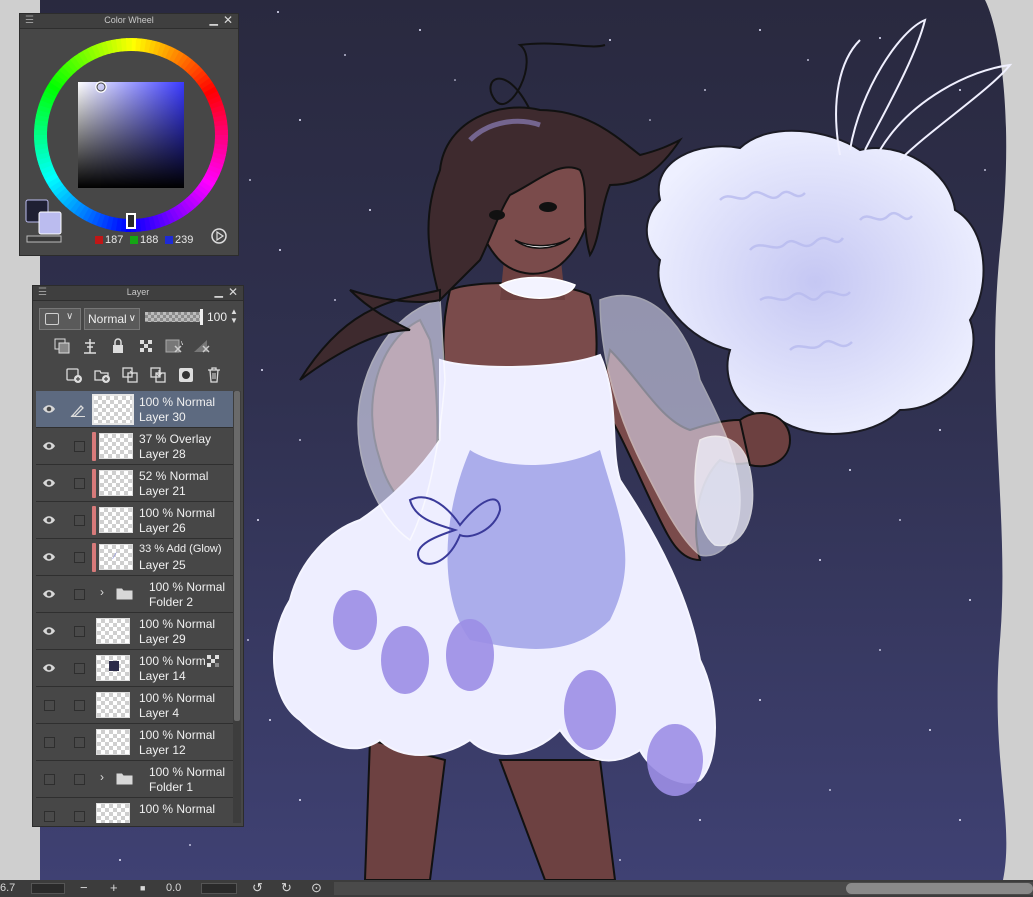  Describe the element at coordinates (70, 316) in the screenshot. I see `chevron-down-icon: ∨` at that location.